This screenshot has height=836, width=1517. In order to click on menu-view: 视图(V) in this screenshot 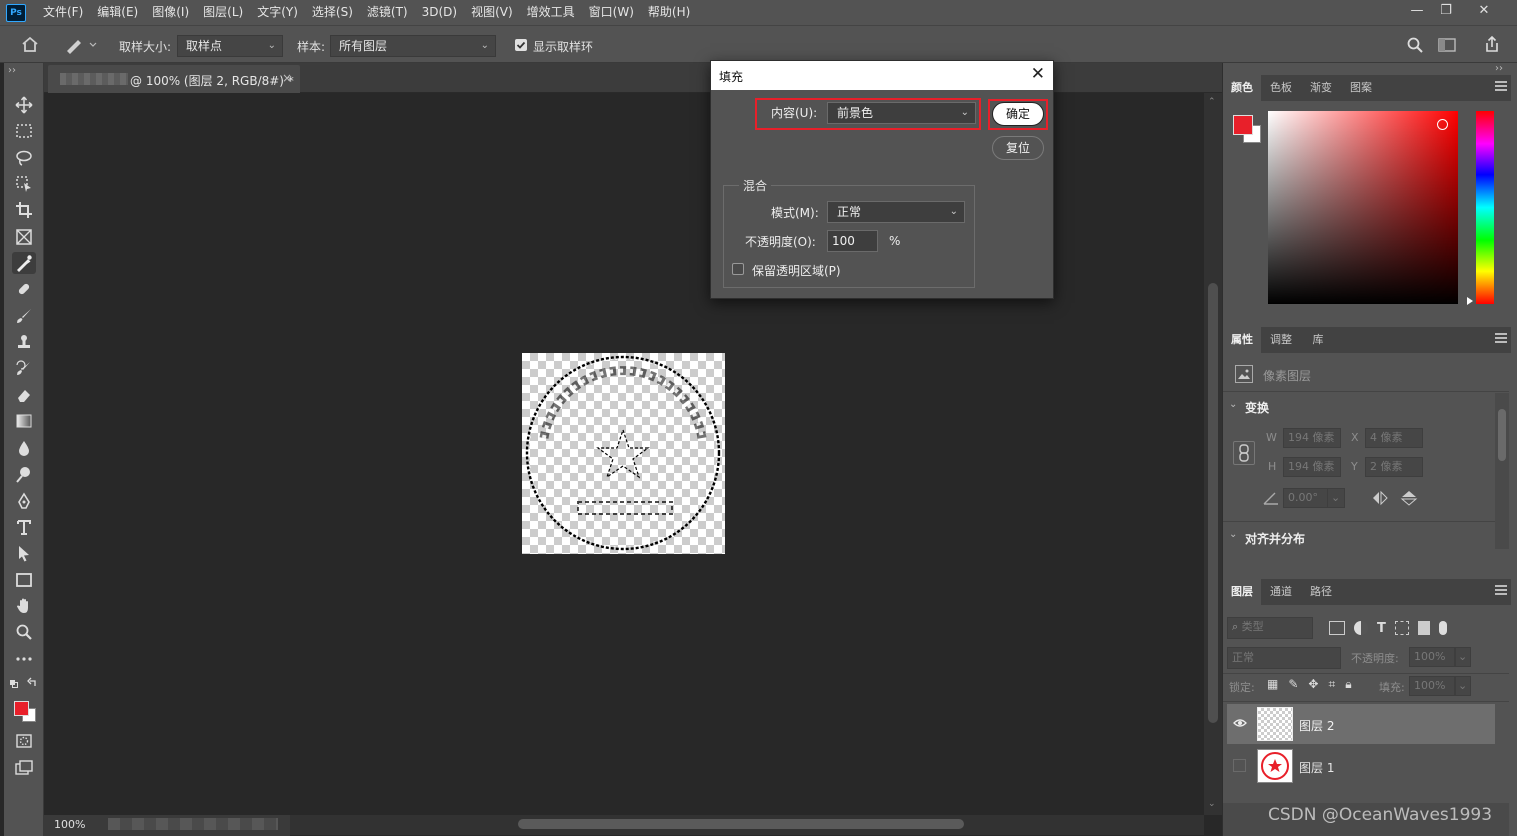, I will do `click(492, 12)`.